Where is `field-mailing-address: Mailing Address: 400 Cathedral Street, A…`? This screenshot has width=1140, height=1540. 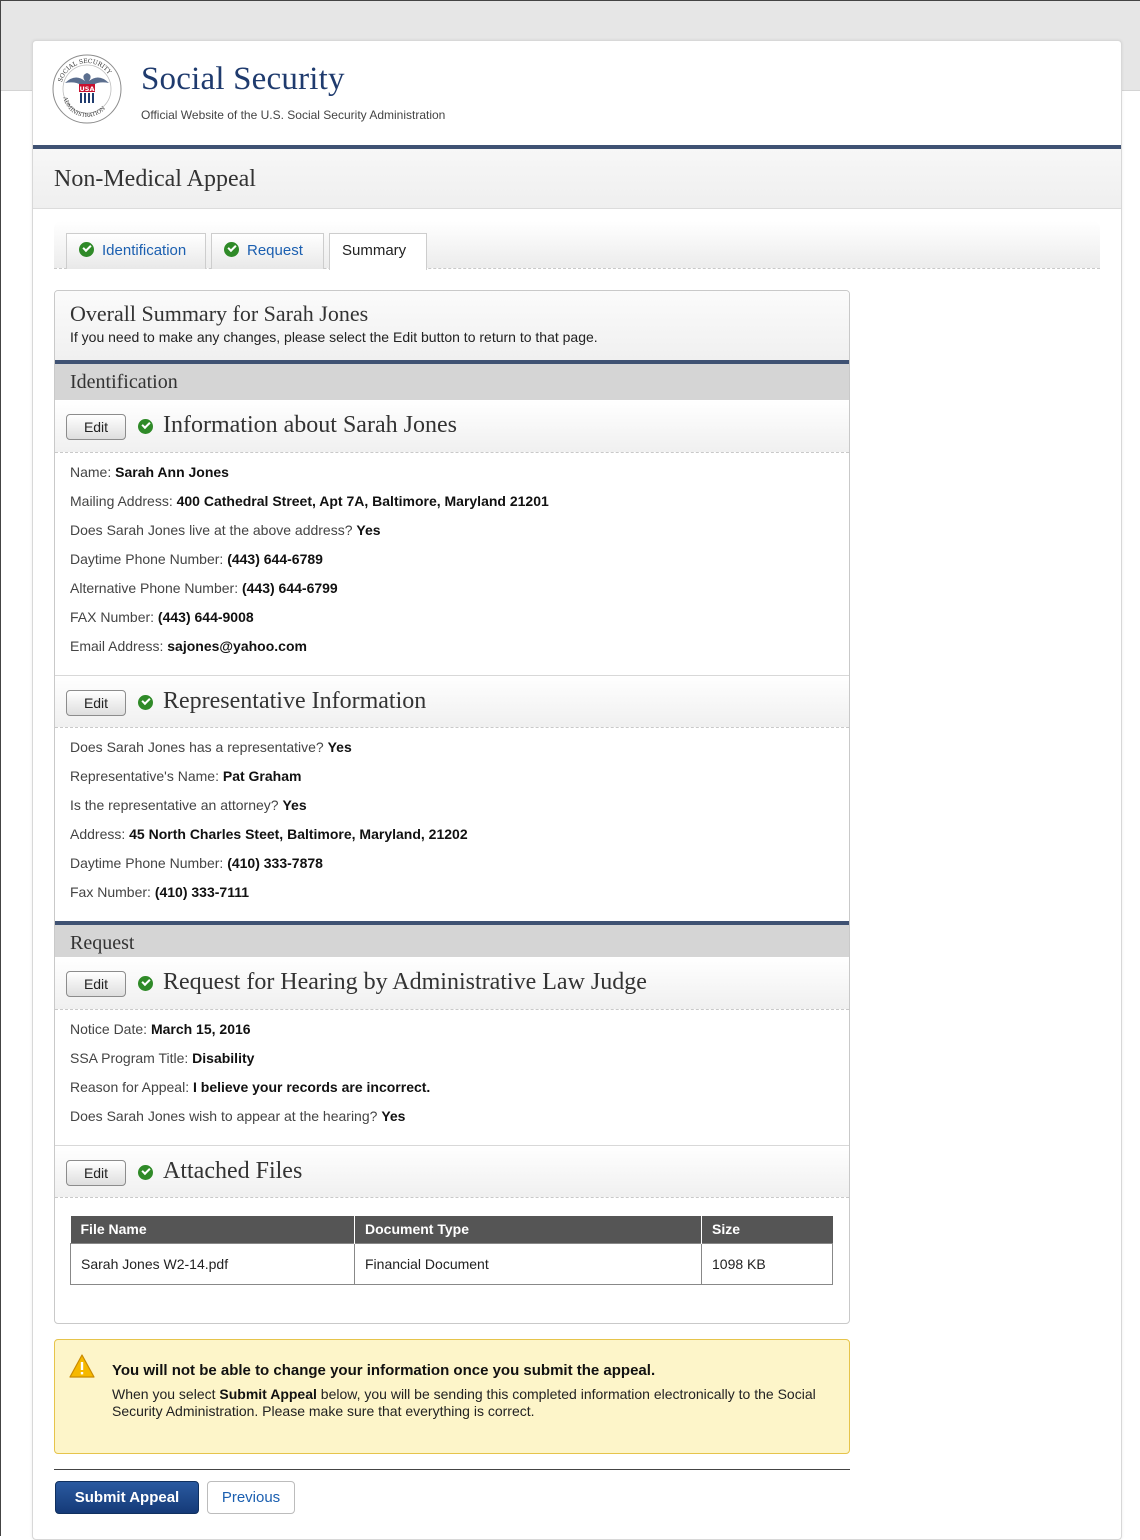 field-mailing-address: Mailing Address: 400 Cathedral Street, A… is located at coordinates (309, 501).